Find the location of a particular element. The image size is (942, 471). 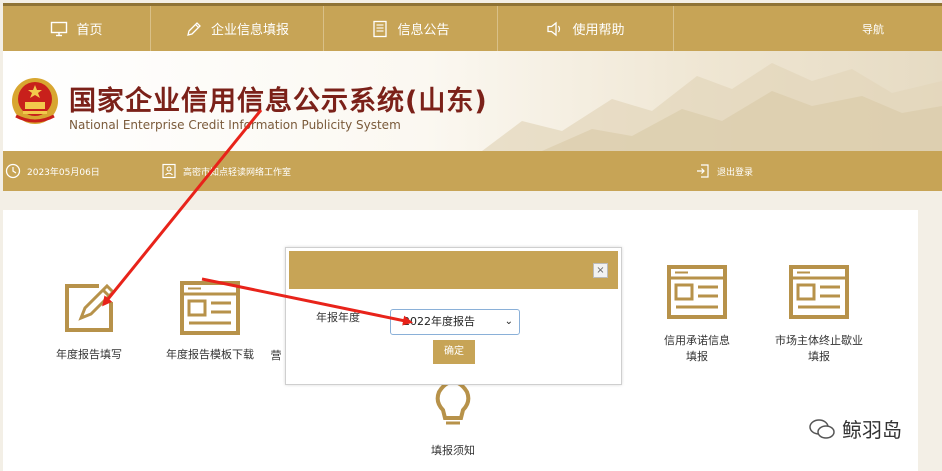

nav-enterprise-fill: 企业信息填报 is located at coordinates (237, 28).